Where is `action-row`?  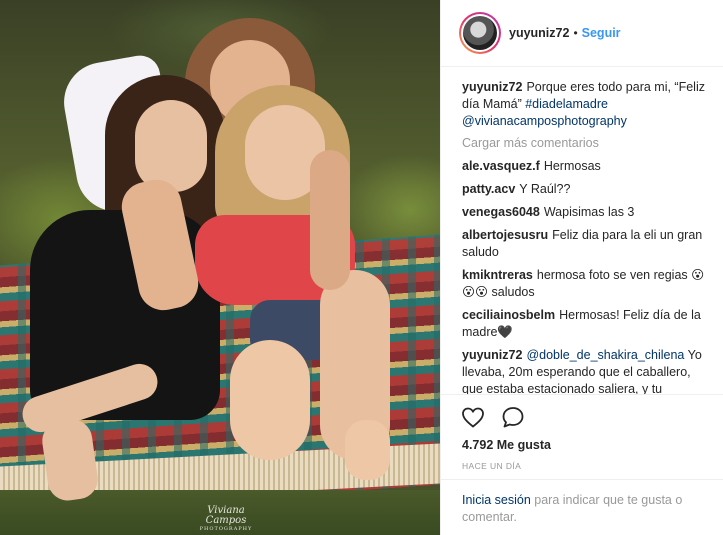 action-row is located at coordinates (493, 417).